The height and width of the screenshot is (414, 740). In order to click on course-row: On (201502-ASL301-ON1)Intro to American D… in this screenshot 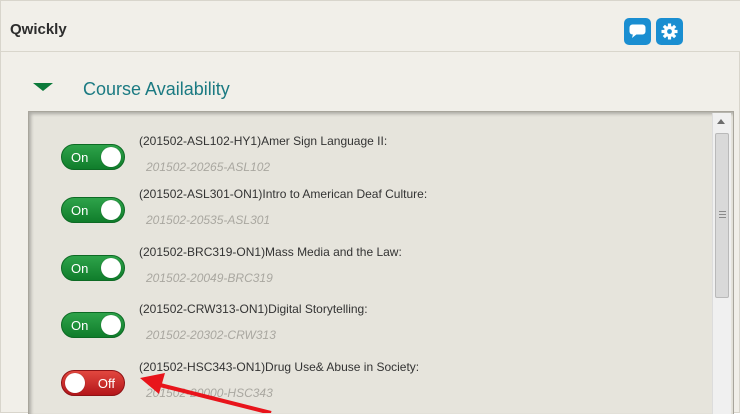, I will do `click(372, 196)`.